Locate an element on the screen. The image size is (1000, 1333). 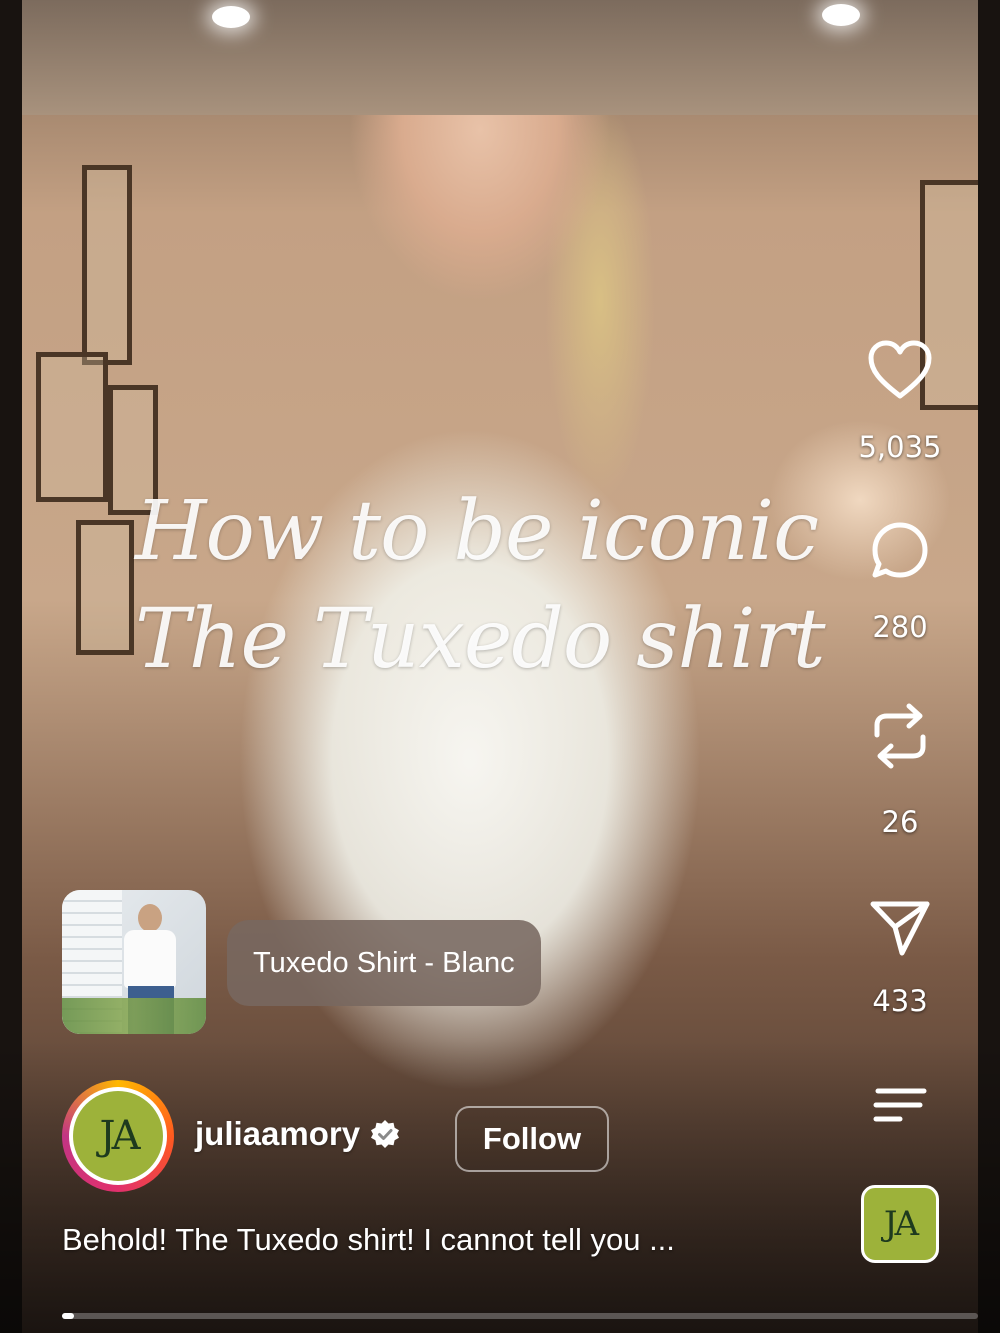
product-image-shirt is located at coordinates (150, 959).